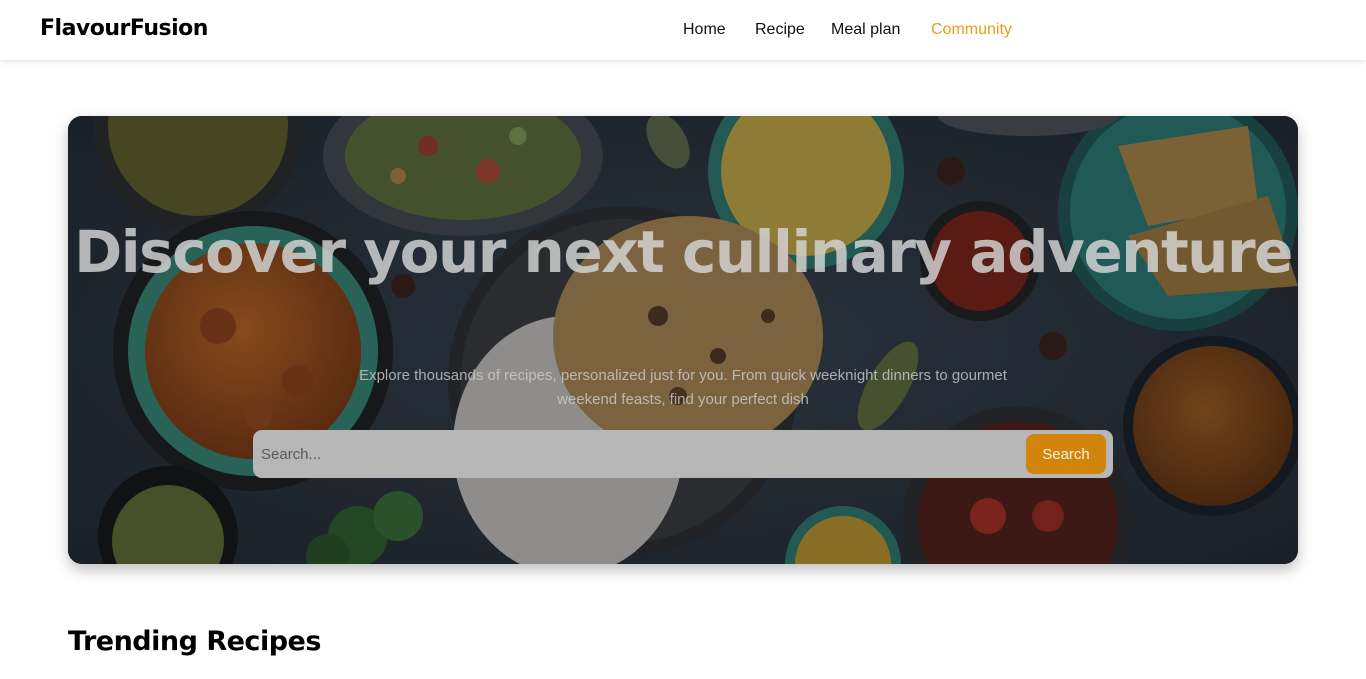 Image resolution: width=1366 pixels, height=679 pixels. What do you see at coordinates (780, 30) in the screenshot?
I see `nav-item-recipe: Recipe` at bounding box center [780, 30].